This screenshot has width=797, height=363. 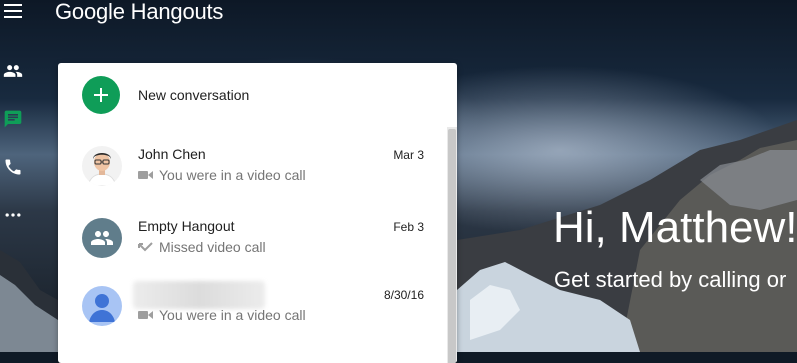 I want to click on redacted-name, so click(x=199, y=295).